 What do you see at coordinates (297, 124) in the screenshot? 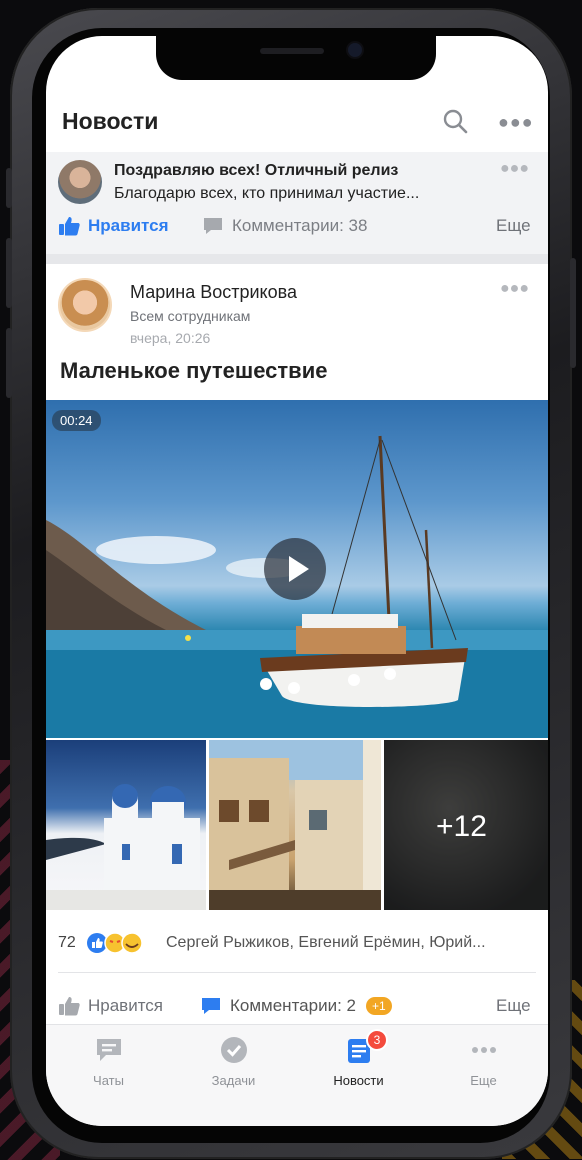
I see `top-header: Новости ●●●` at bounding box center [297, 124].